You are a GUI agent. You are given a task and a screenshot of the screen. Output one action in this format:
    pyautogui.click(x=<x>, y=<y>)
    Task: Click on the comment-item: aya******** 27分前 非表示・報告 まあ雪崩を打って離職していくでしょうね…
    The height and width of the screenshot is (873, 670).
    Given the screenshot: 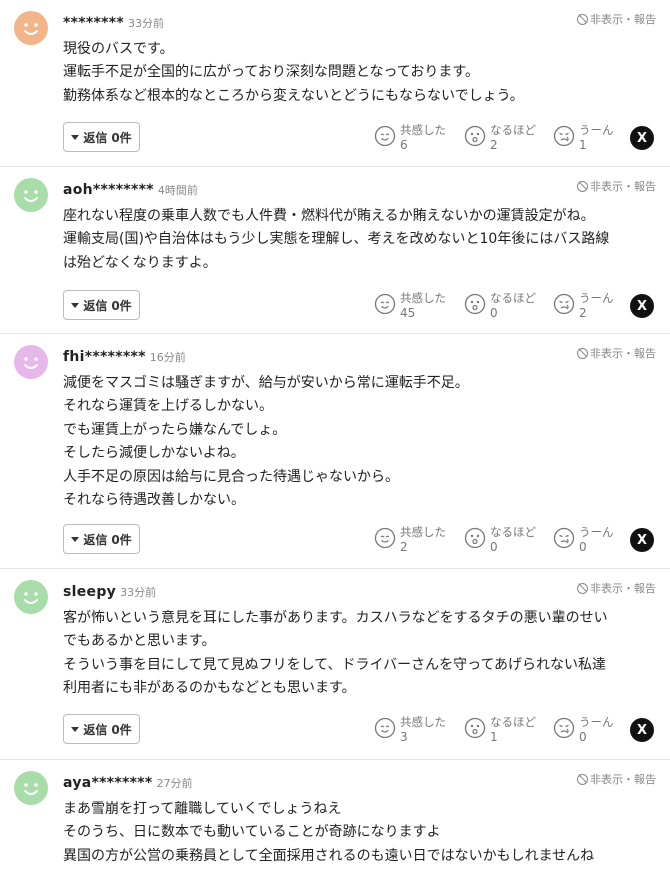 What is the action you would take?
    pyautogui.click(x=335, y=816)
    